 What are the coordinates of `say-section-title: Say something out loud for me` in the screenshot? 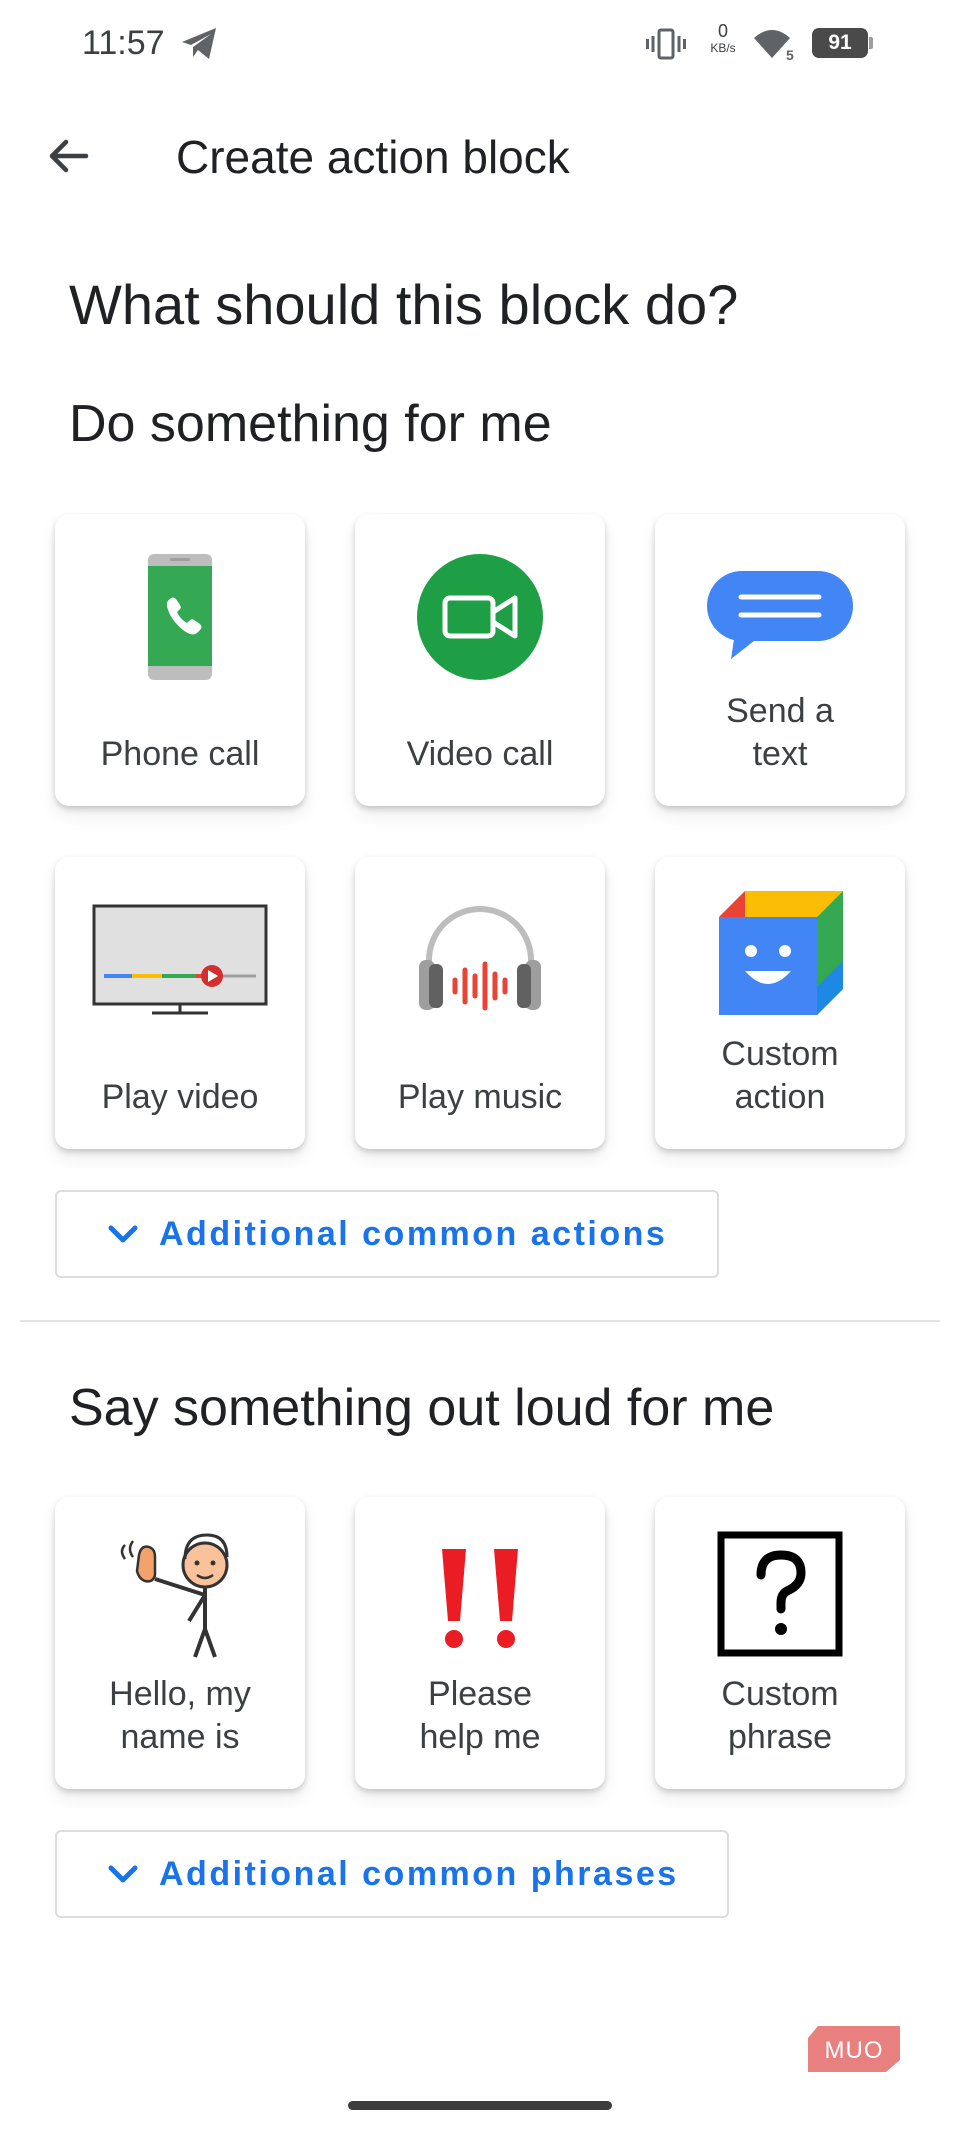 It's located at (422, 1408).